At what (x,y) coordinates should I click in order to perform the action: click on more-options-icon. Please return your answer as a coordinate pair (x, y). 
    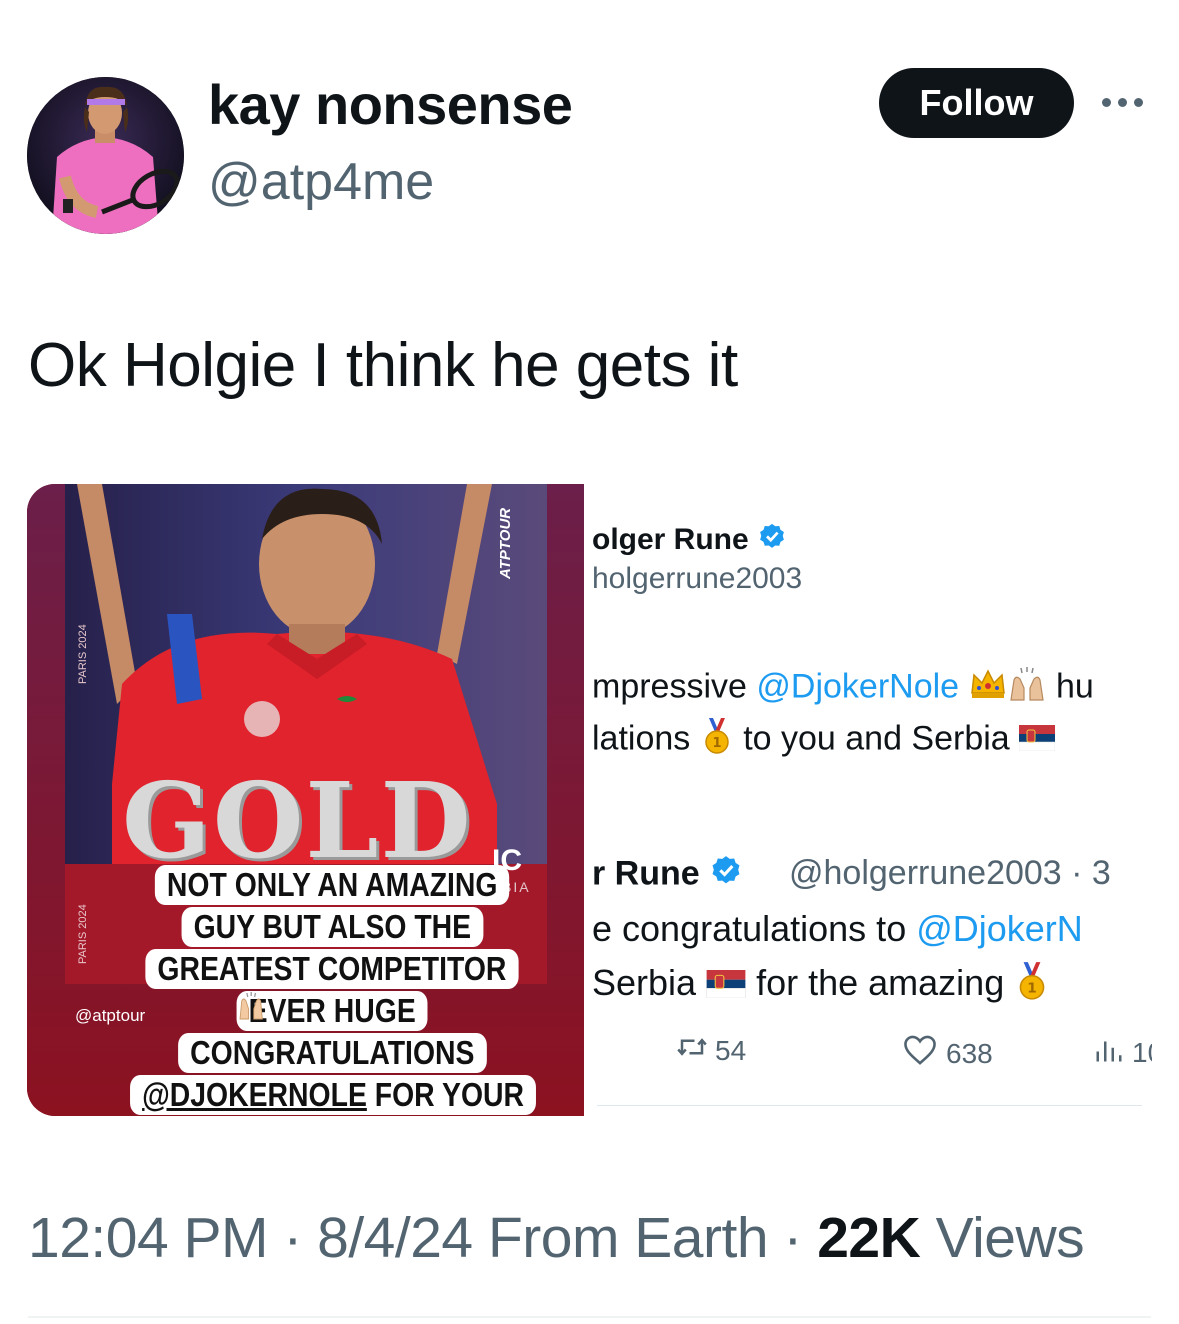
    Looking at the image, I should click on (1125, 102).